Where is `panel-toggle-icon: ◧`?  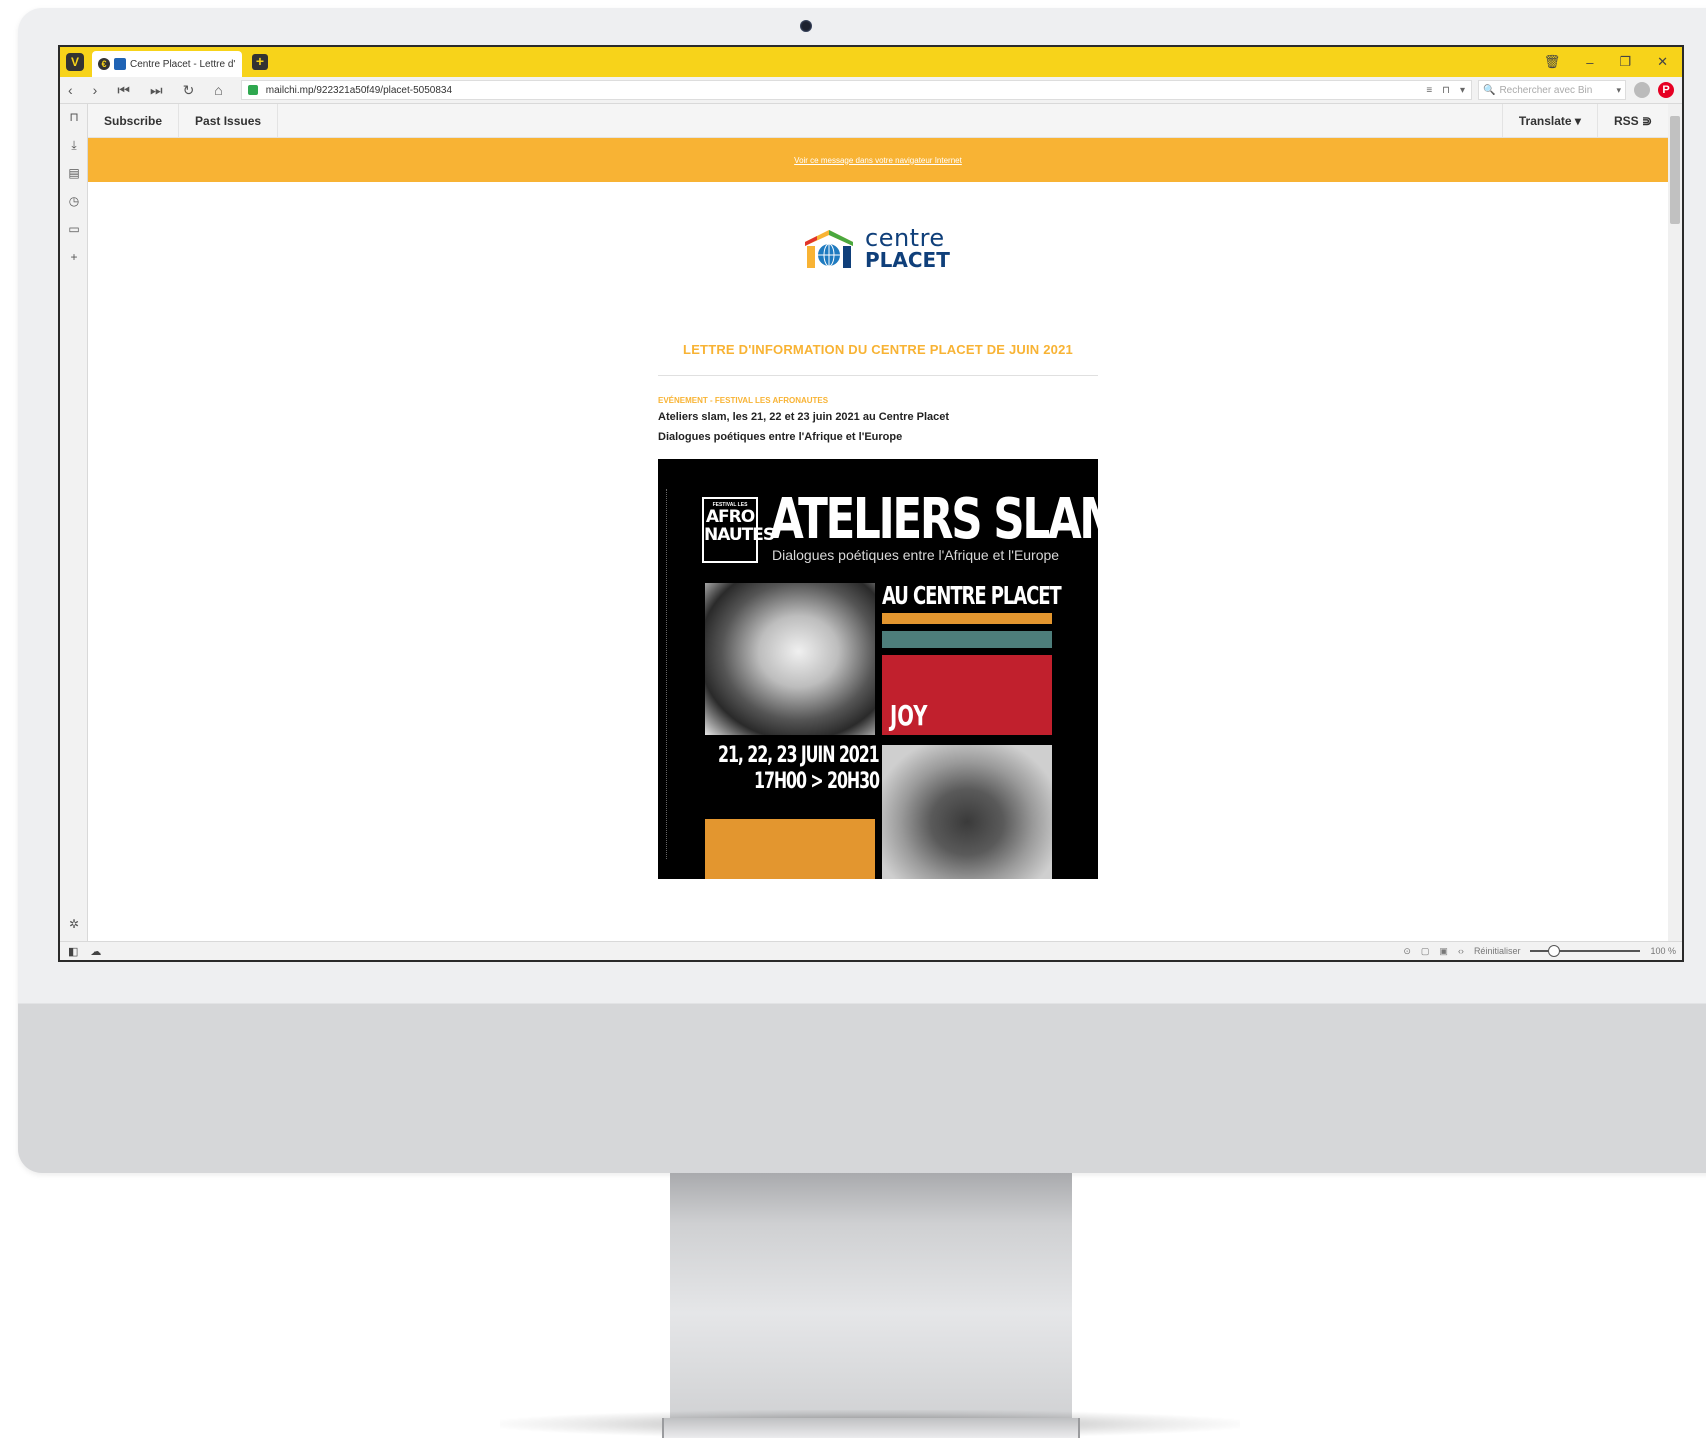 panel-toggle-icon: ◧ is located at coordinates (73, 951).